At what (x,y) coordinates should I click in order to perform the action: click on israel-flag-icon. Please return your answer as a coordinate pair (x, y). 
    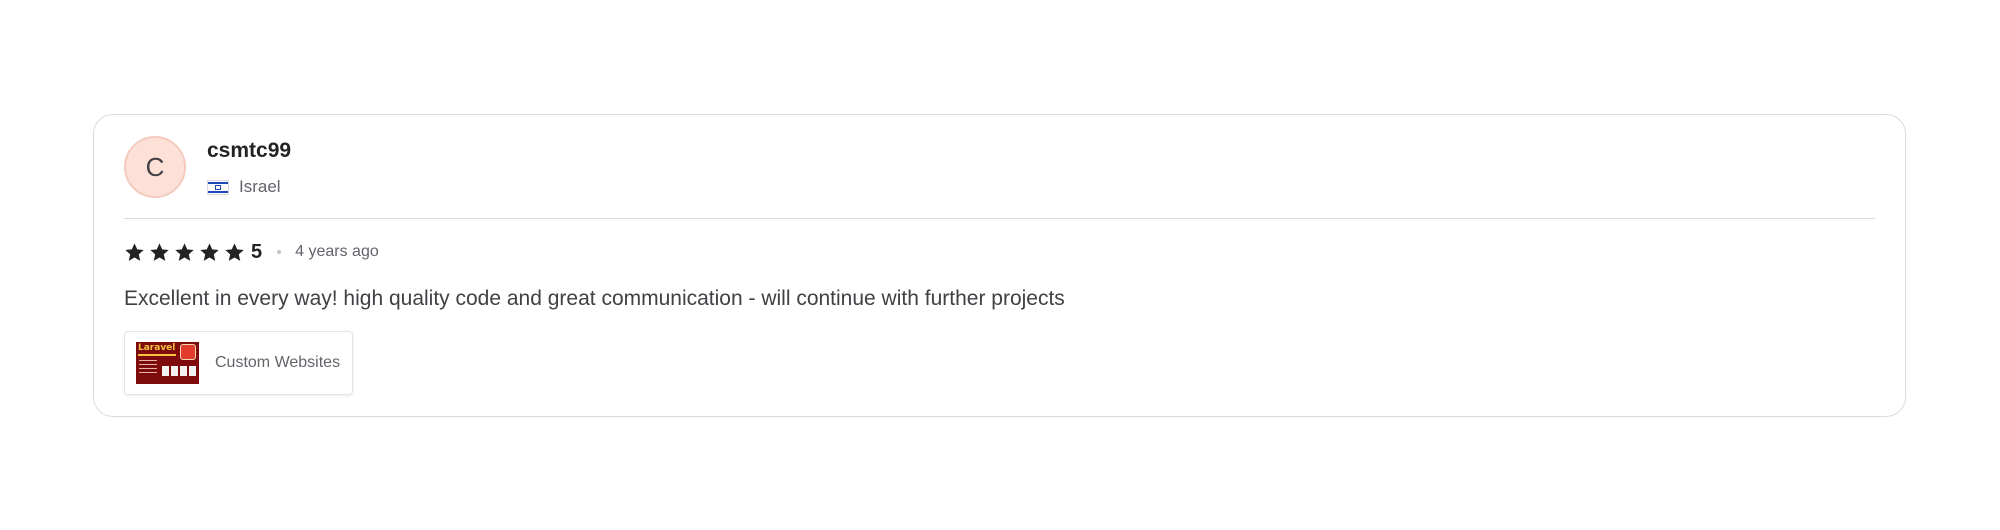
    Looking at the image, I should click on (218, 187).